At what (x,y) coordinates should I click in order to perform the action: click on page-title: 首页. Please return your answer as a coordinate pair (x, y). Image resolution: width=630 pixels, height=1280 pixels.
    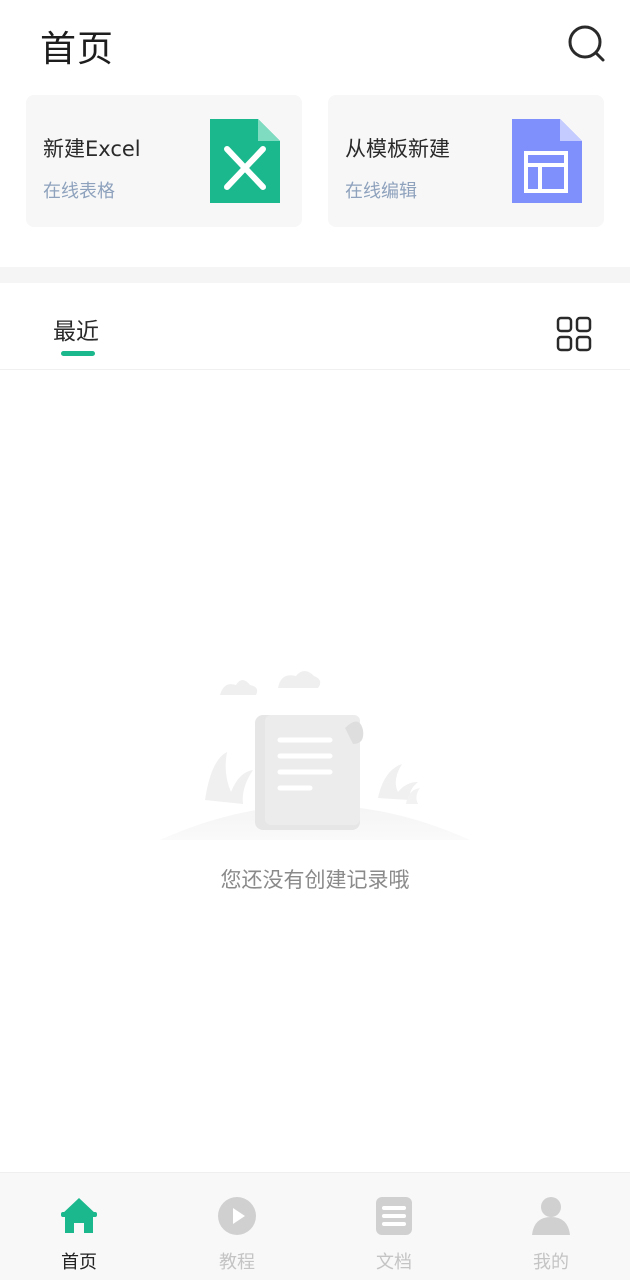
    Looking at the image, I should click on (77, 49).